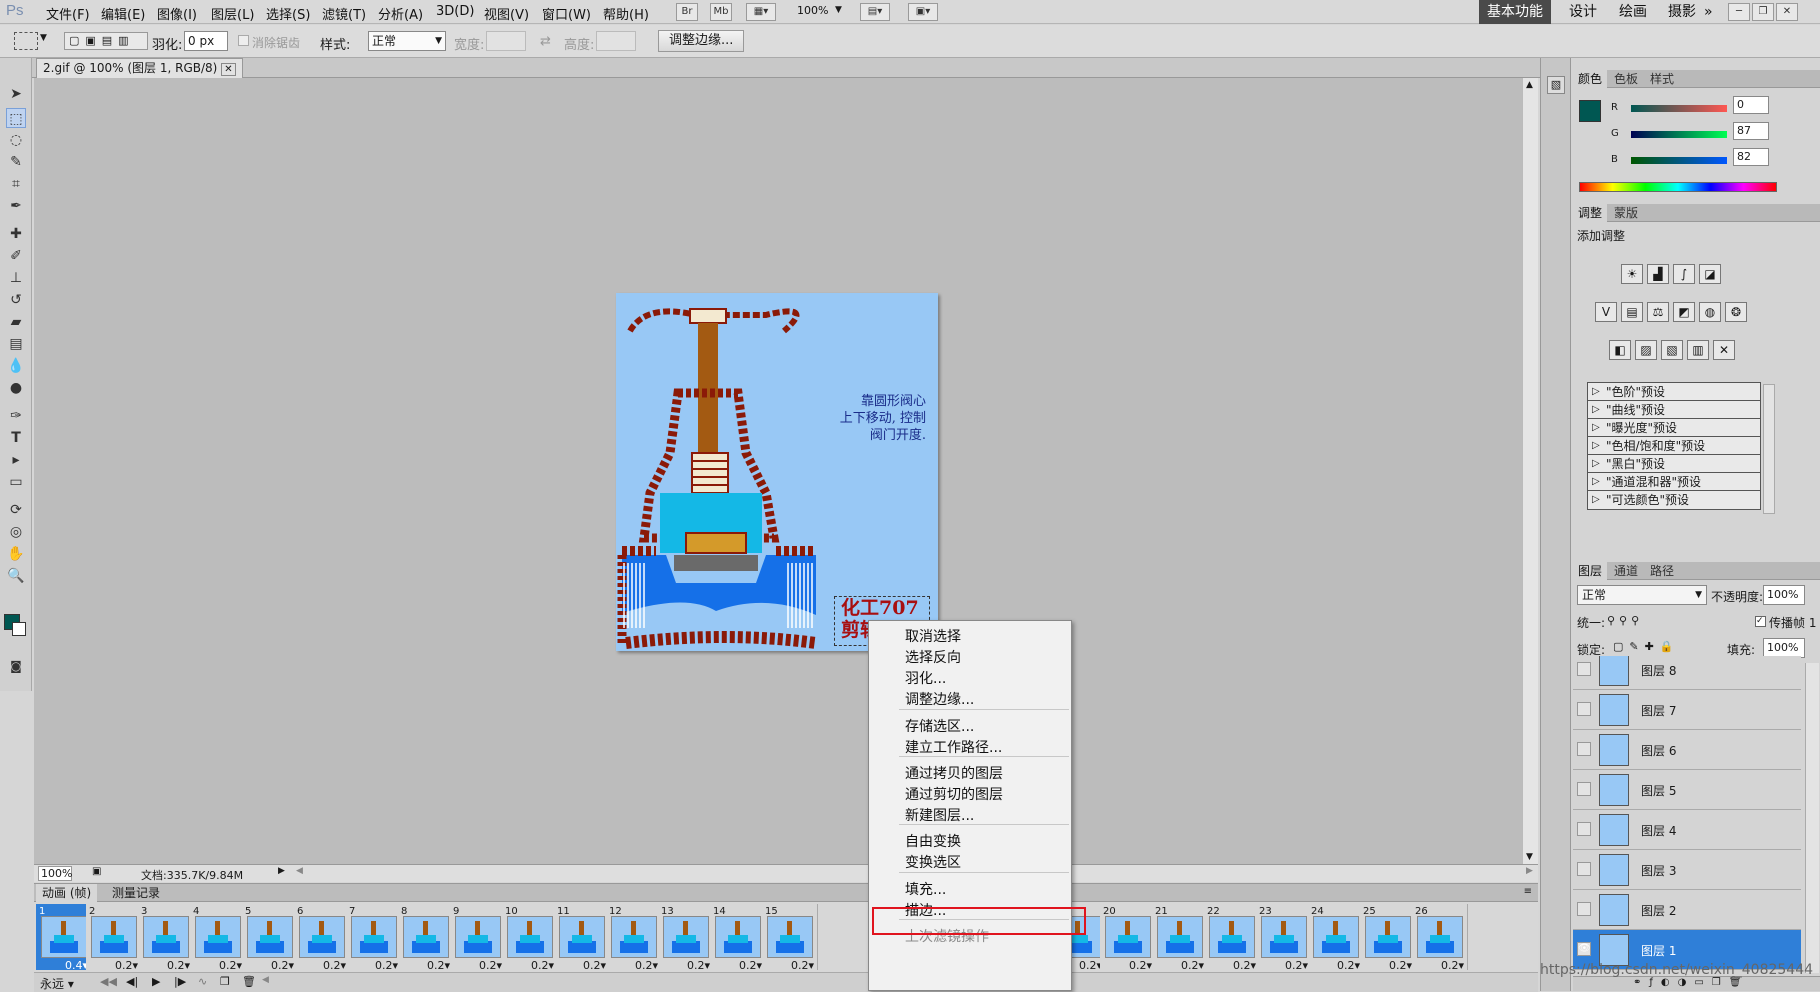  Describe the element at coordinates (1687, 830) in the screenshot. I see `layer-row: 图层 4` at that location.